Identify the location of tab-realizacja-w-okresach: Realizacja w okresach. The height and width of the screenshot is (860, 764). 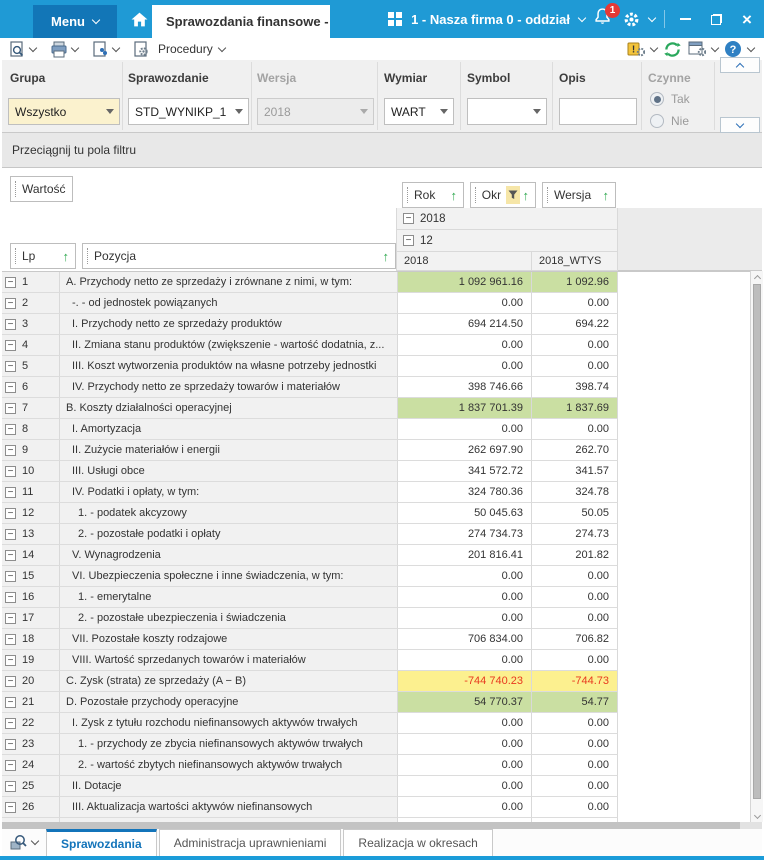
(418, 842).